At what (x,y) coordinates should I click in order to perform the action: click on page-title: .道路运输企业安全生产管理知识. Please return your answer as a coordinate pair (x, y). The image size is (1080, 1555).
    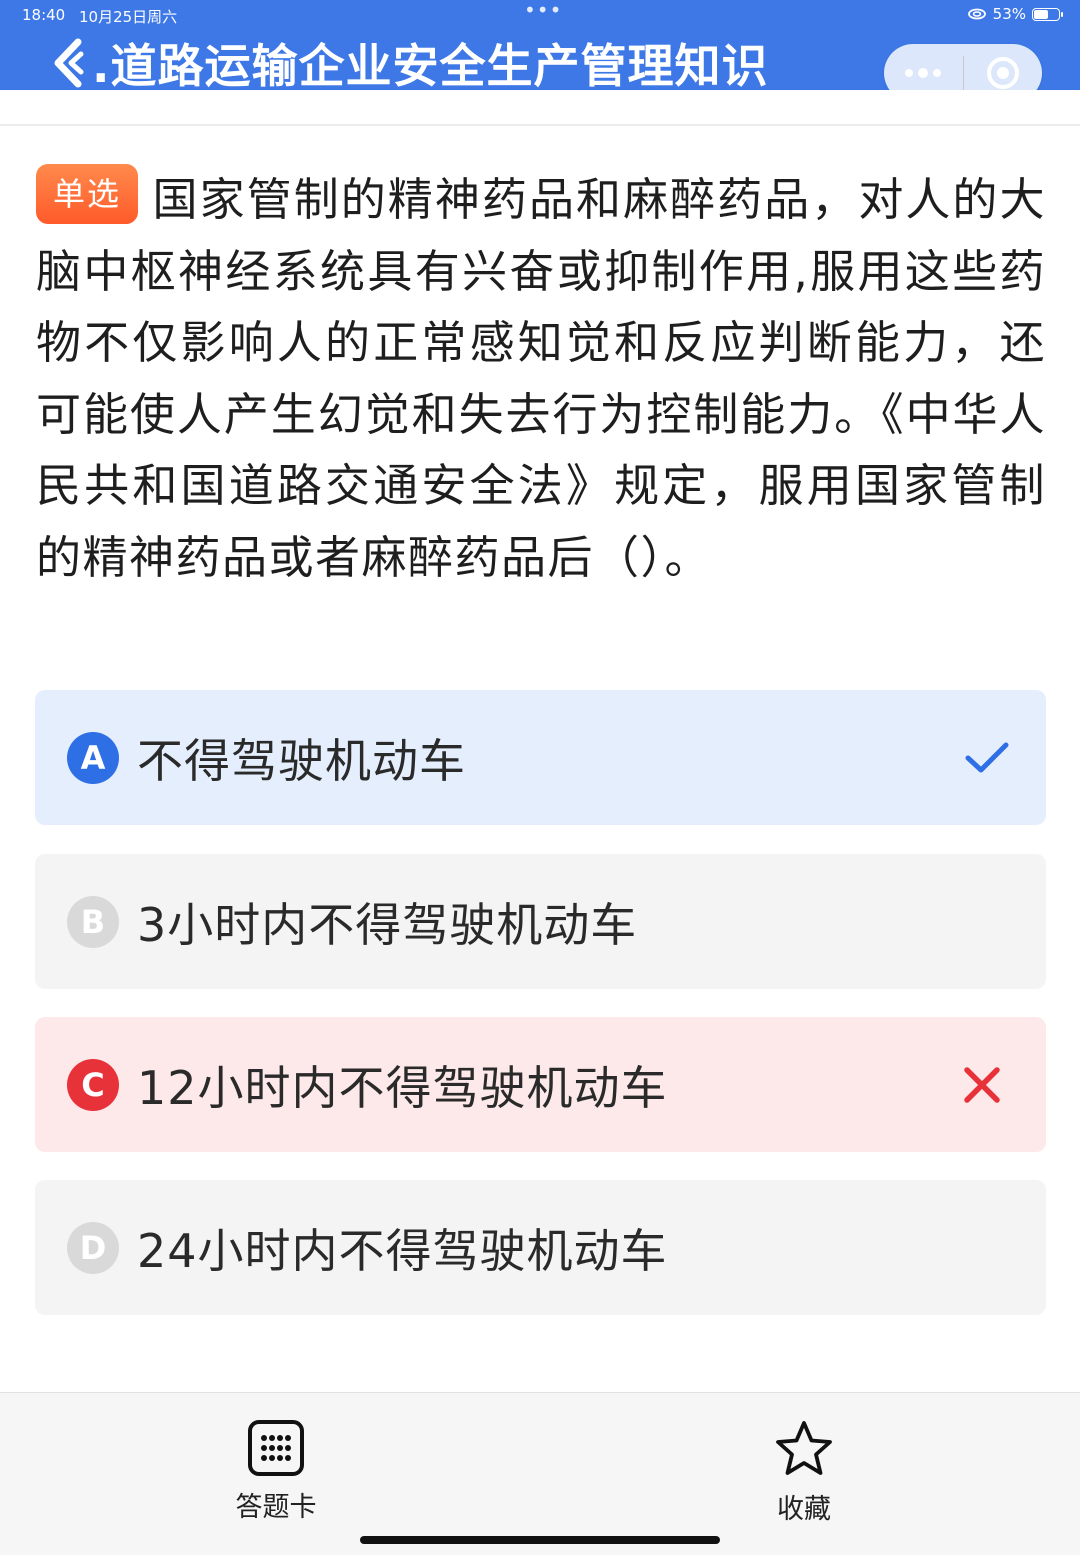
    Looking at the image, I should click on (430, 64).